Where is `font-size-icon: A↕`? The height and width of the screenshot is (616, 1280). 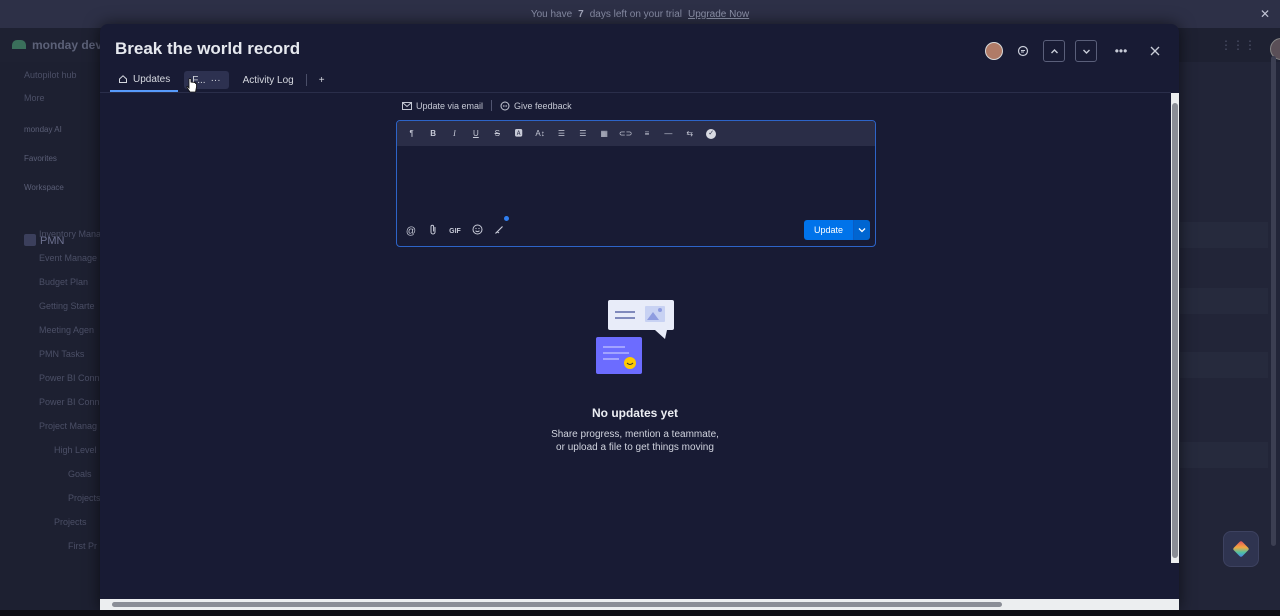
font-size-icon: A↕ is located at coordinates (539, 133).